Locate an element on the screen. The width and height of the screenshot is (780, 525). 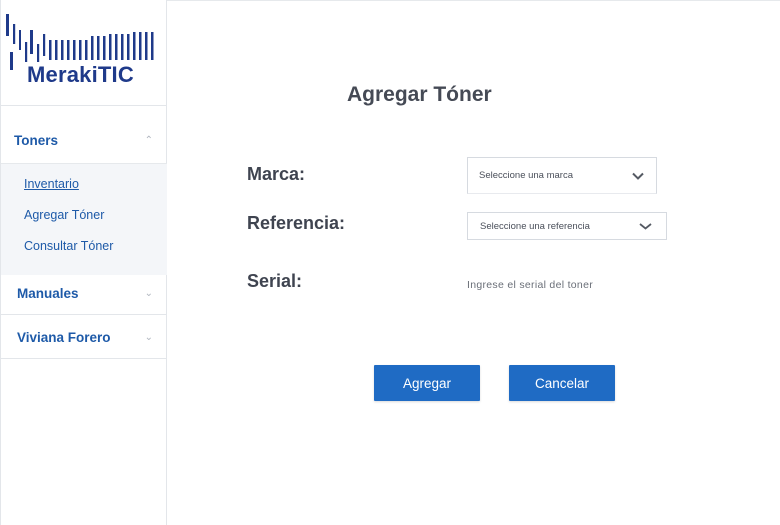
marca-label: Marca: is located at coordinates (276, 174).